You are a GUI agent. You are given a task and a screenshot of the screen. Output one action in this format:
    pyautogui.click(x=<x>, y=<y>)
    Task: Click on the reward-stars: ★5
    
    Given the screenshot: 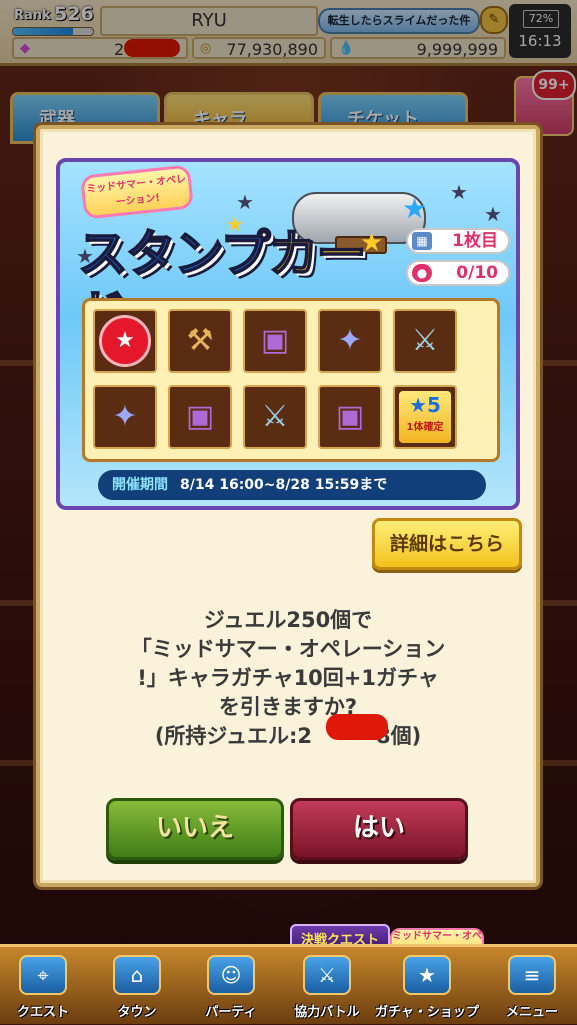 What is the action you would take?
    pyautogui.click(x=425, y=405)
    